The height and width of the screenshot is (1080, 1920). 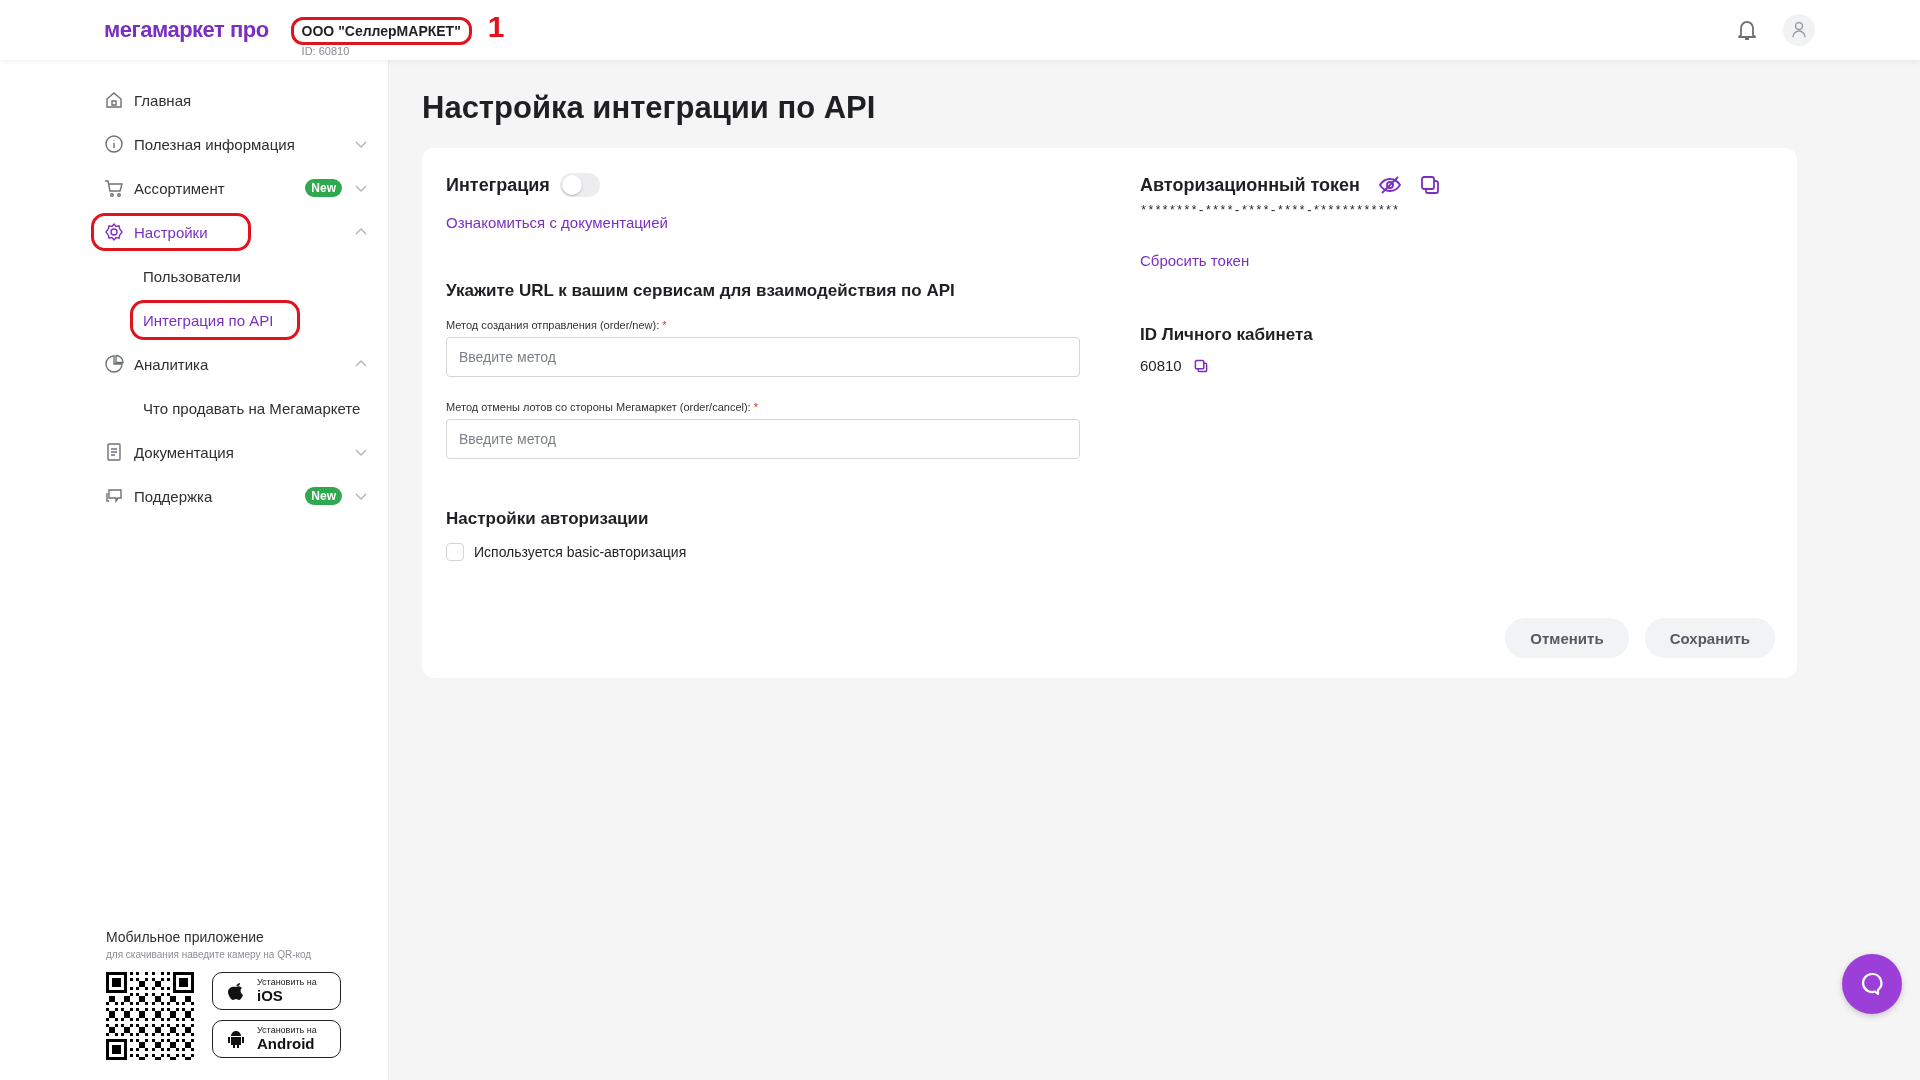 What do you see at coordinates (215, 320) in the screenshot?
I see `sidebar-subitem: Интеграция по API` at bounding box center [215, 320].